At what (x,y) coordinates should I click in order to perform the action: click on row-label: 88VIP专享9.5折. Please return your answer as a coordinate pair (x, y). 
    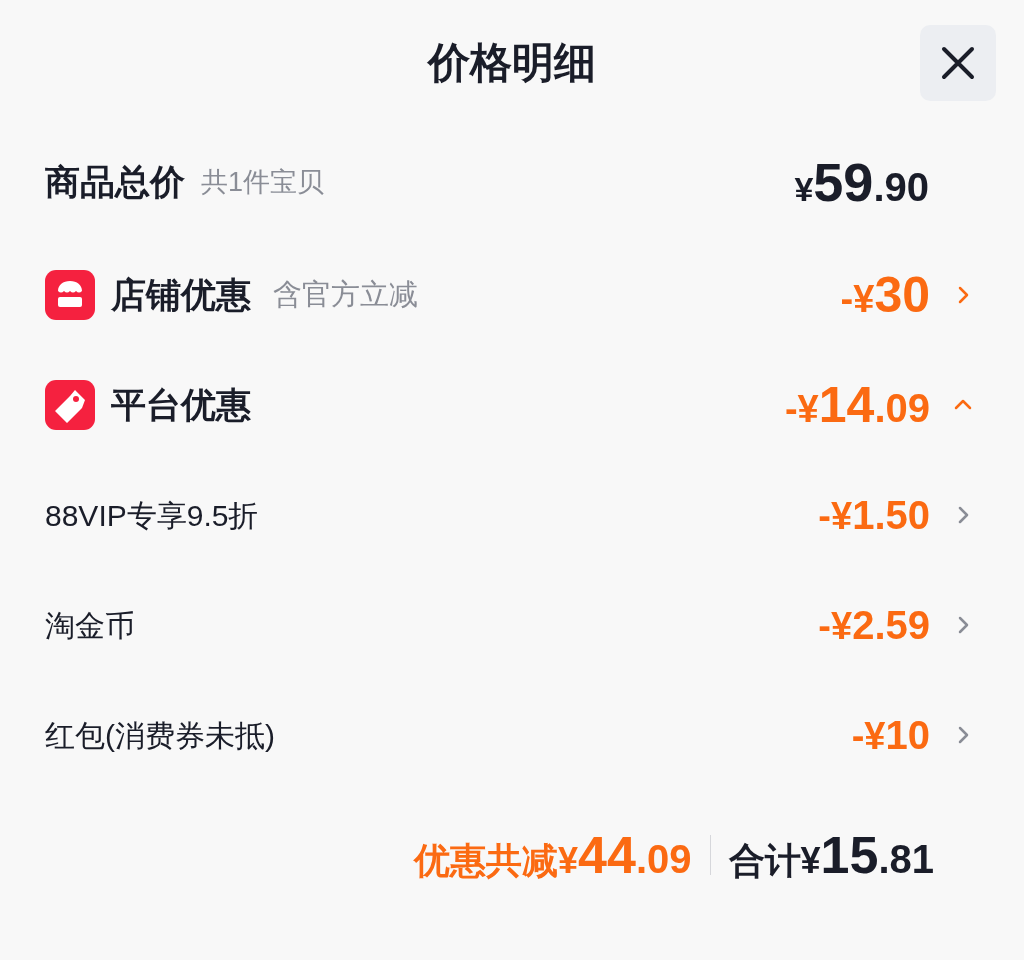
    Looking at the image, I should click on (152, 515).